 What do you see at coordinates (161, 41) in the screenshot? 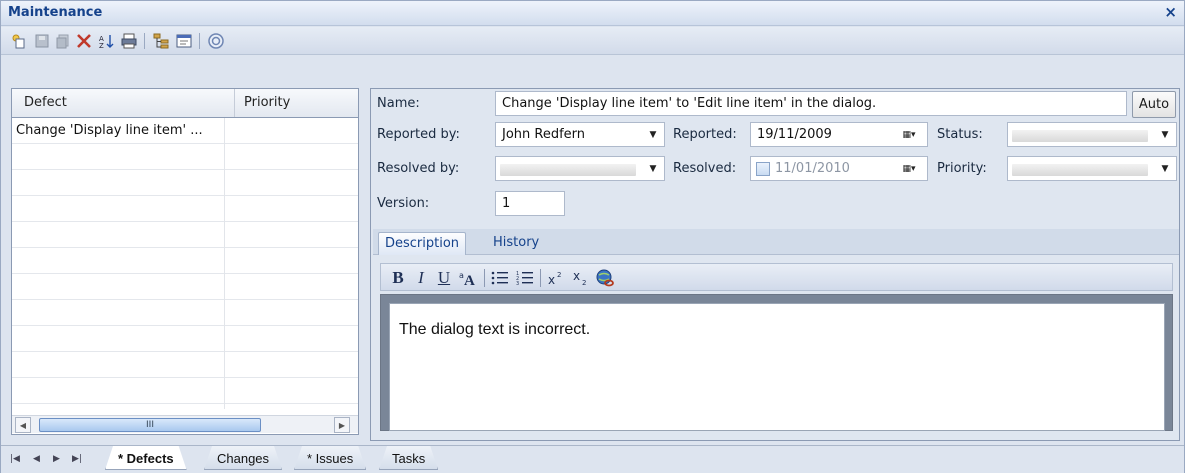
I see `hierarchy-icon` at bounding box center [161, 41].